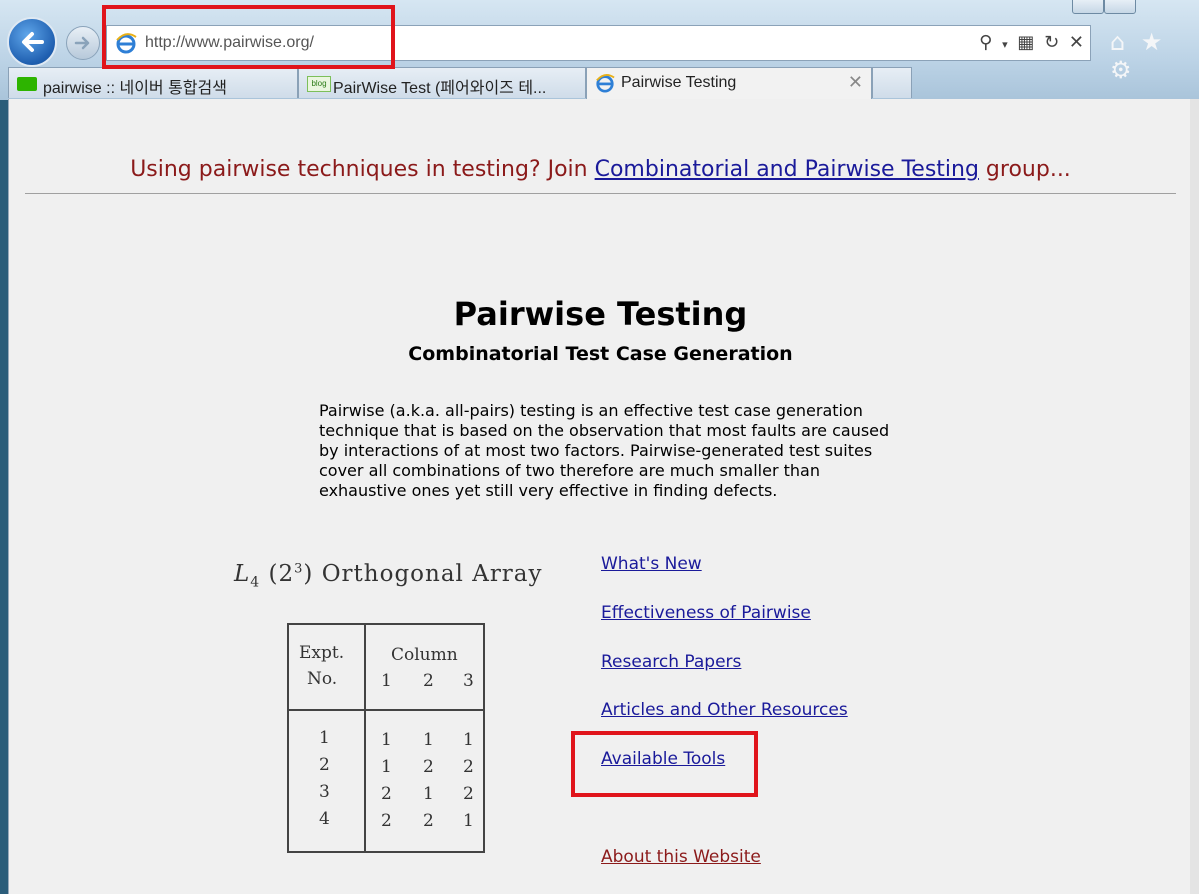 The width and height of the screenshot is (1199, 894). I want to click on address-tools: ⚲ ▾ ▦ ↻ ✕, so click(1029, 42).